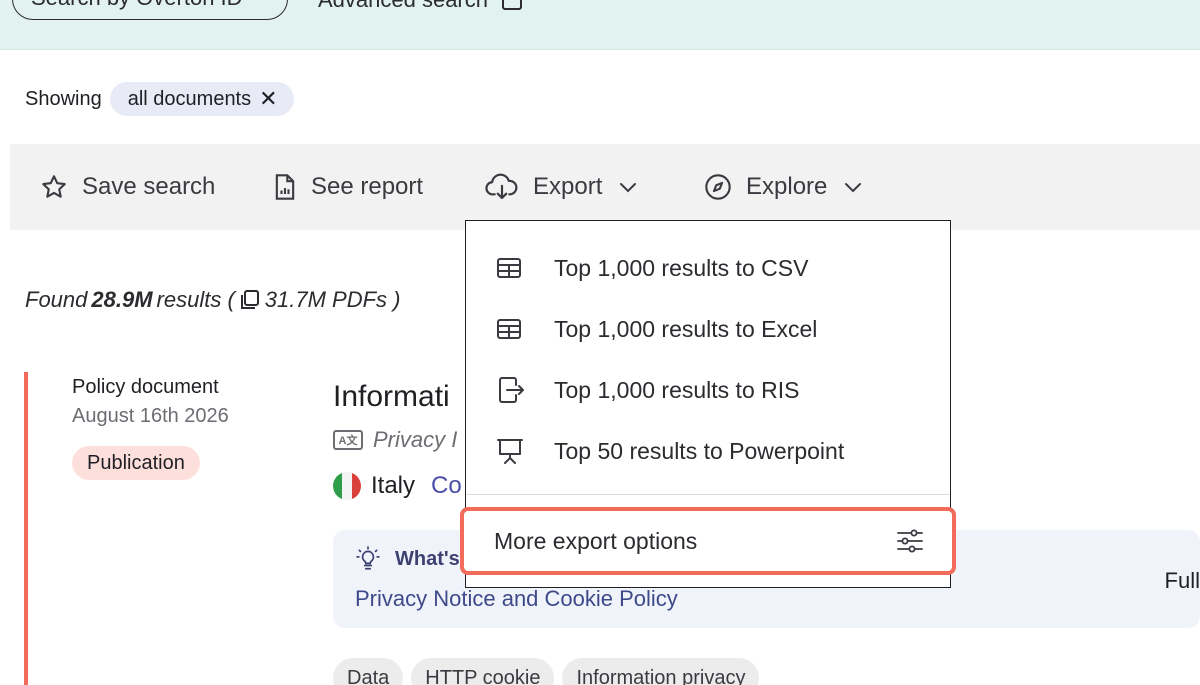  I want to click on filter-chip-all-documents: all documents ✕, so click(201, 99).